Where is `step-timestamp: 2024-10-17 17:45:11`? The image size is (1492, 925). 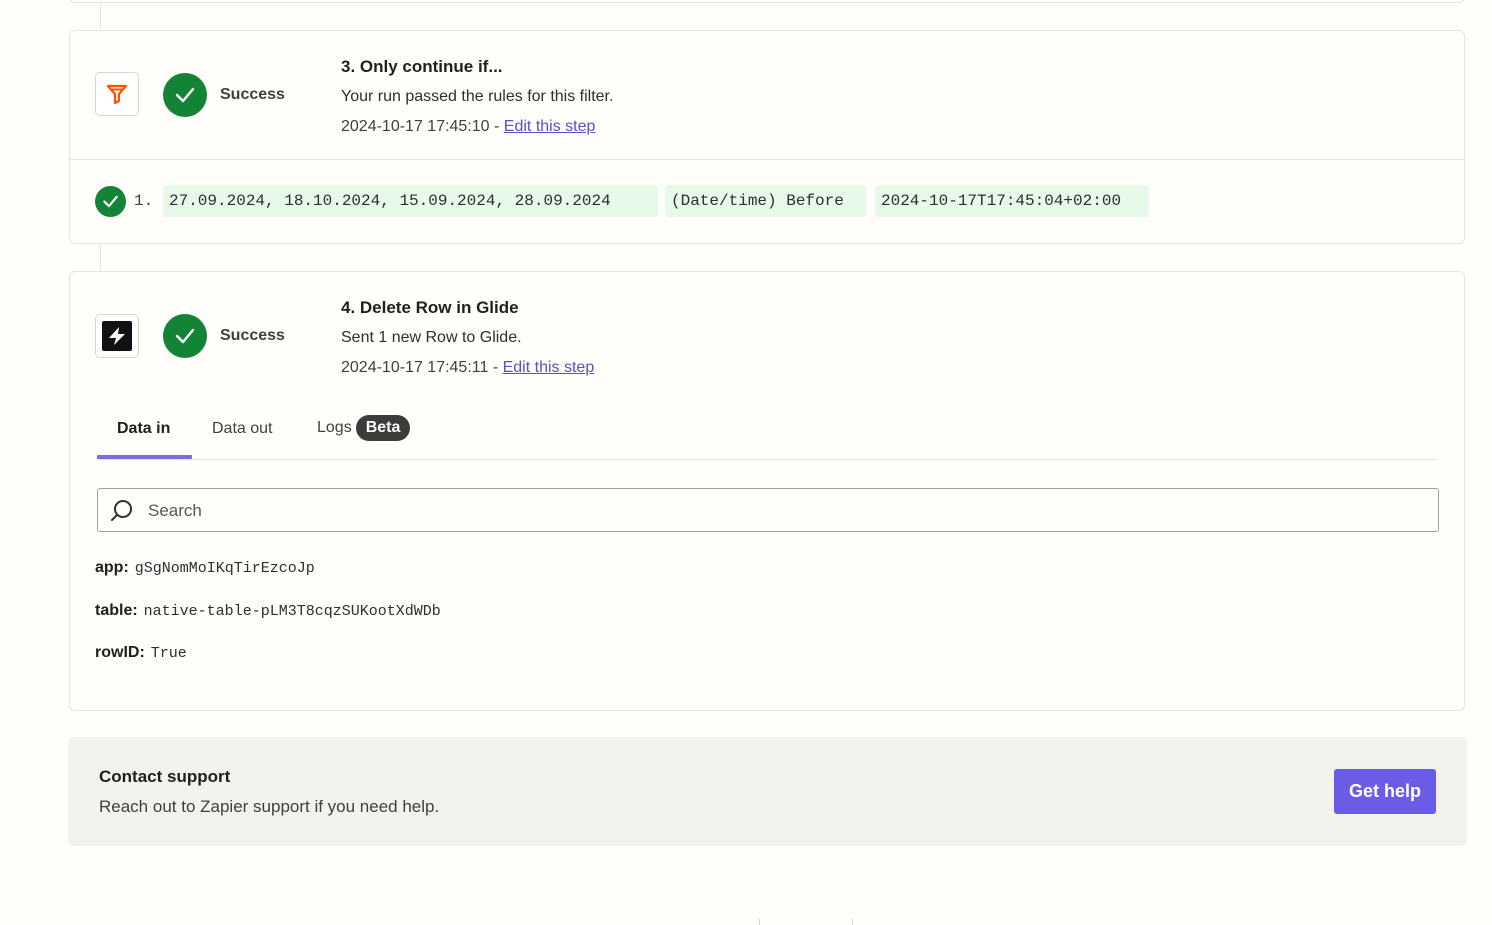 step-timestamp: 2024-10-17 17:45:11 is located at coordinates (415, 367).